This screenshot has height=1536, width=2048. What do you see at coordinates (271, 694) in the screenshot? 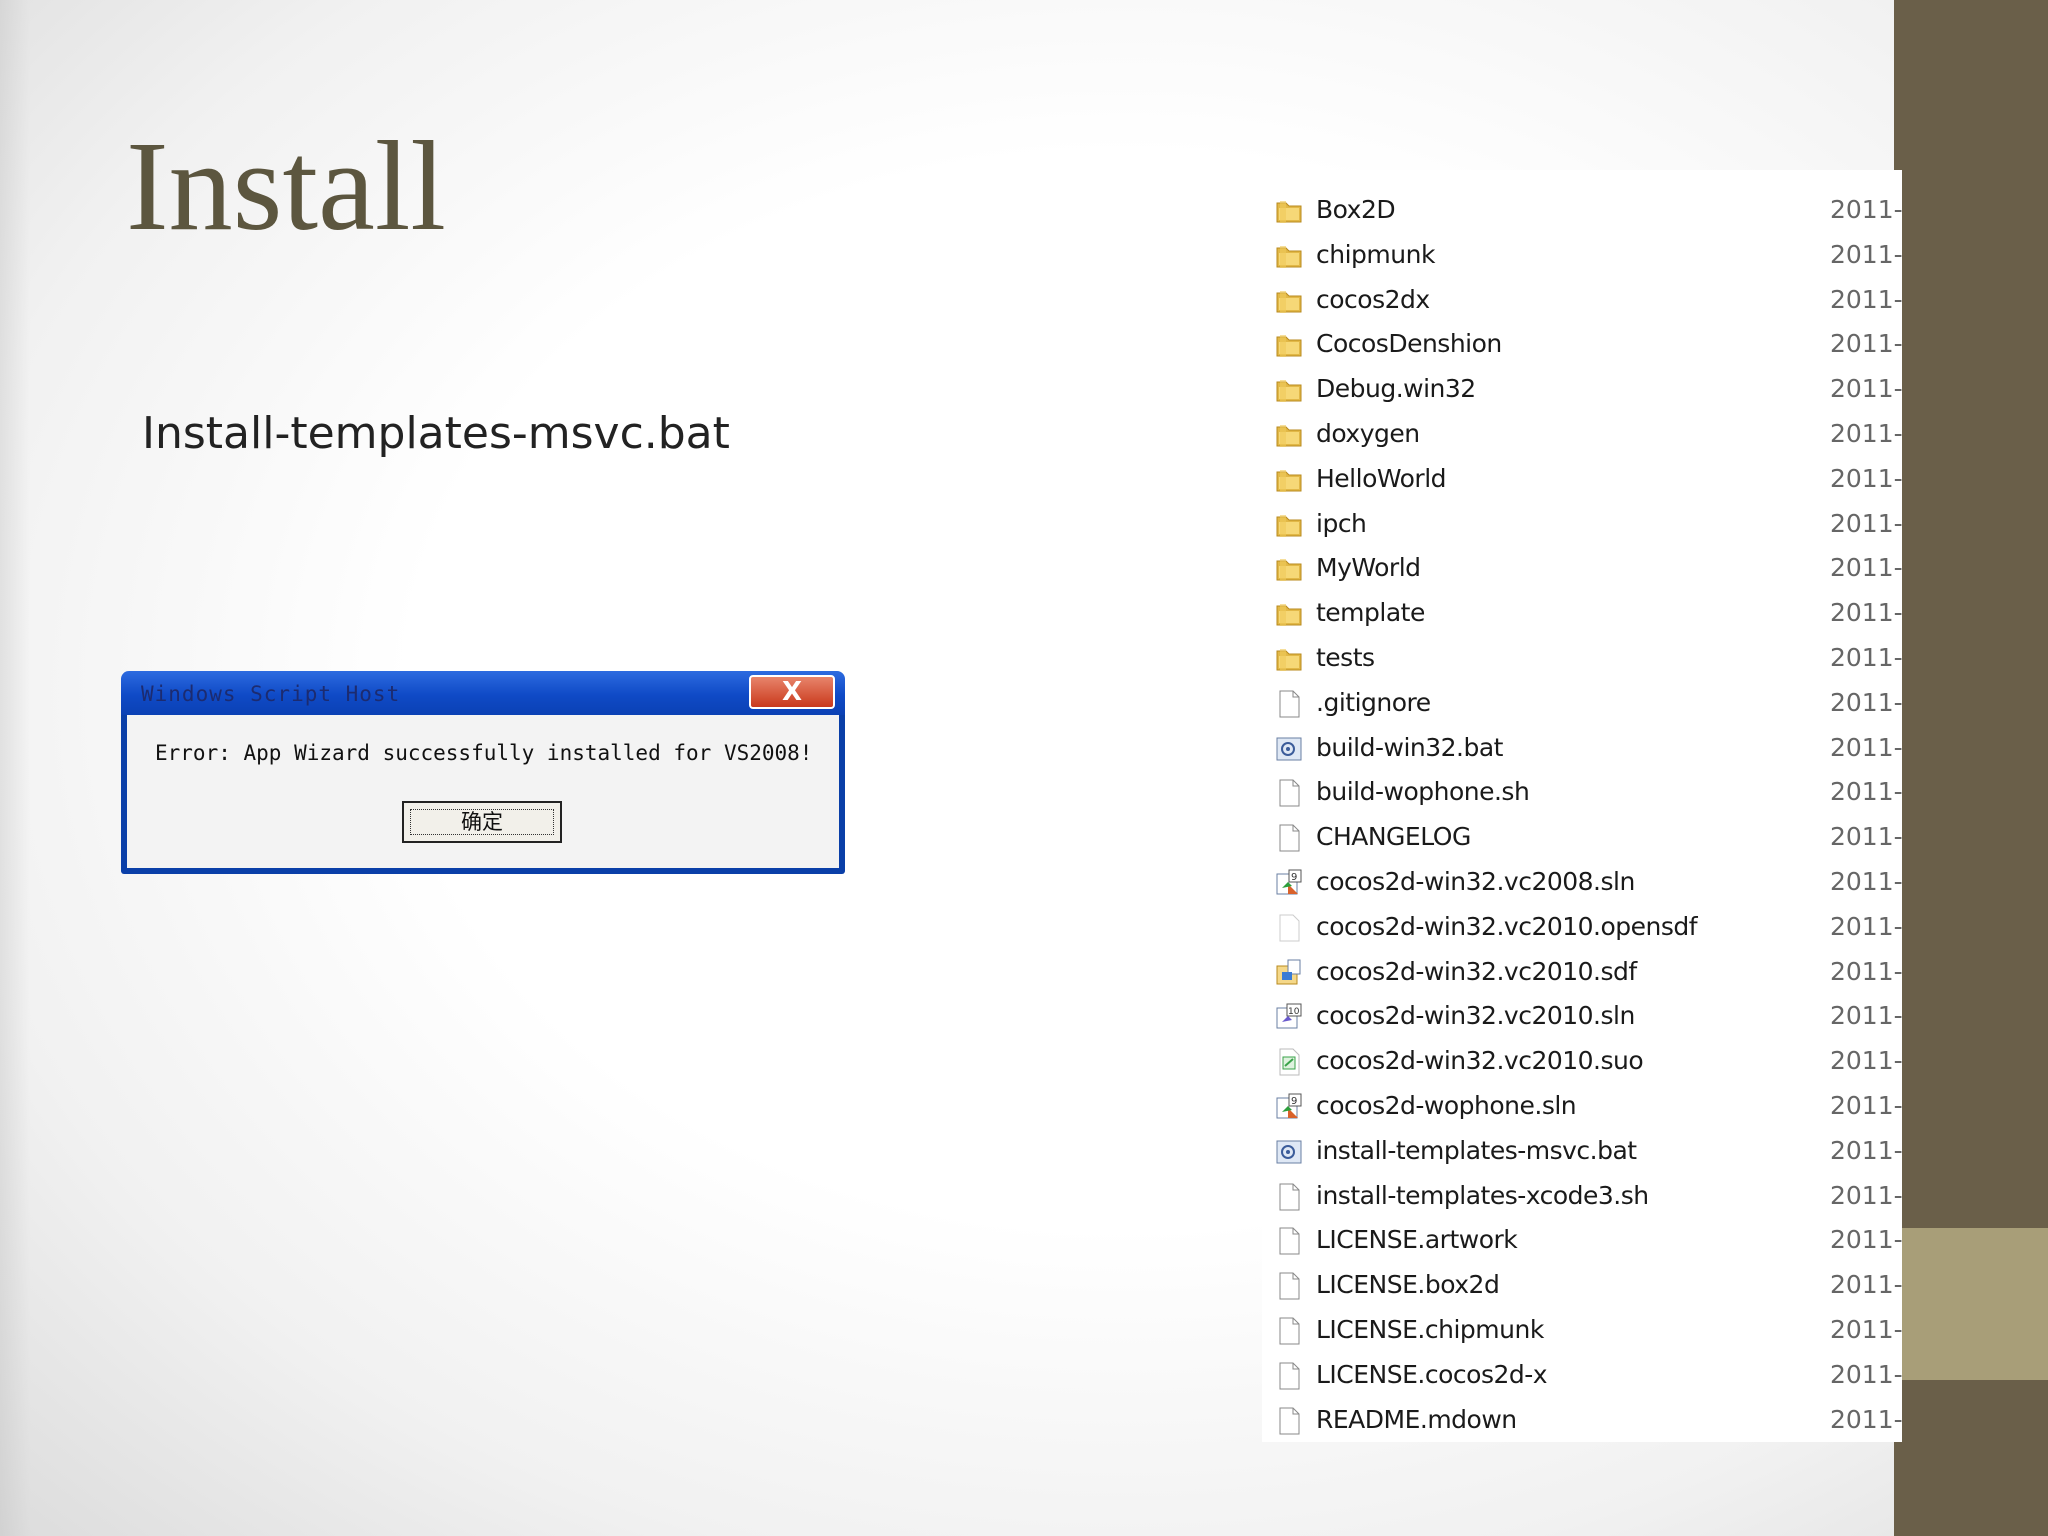
I see `dialog-title: Windows Script Host` at bounding box center [271, 694].